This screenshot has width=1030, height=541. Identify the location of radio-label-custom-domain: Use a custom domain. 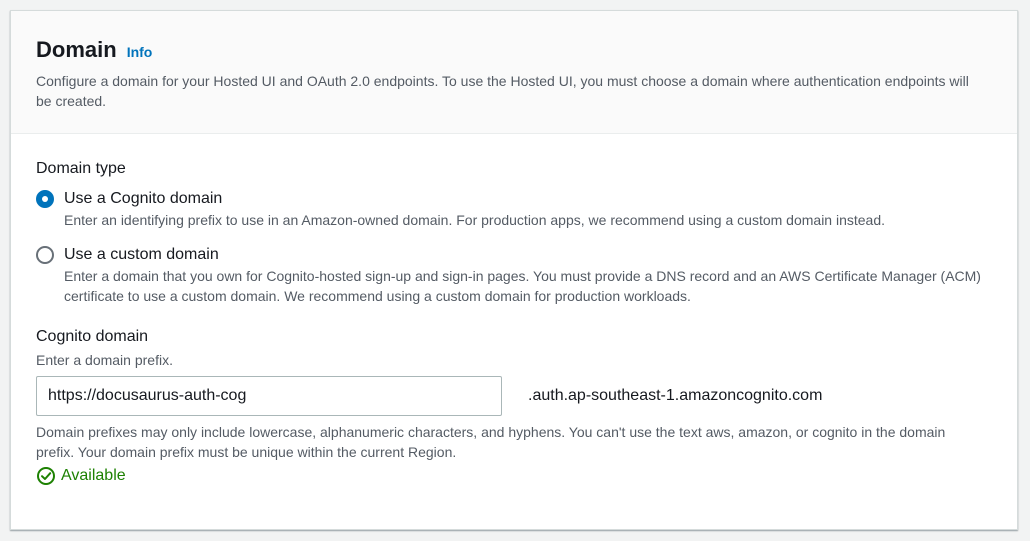
(141, 254).